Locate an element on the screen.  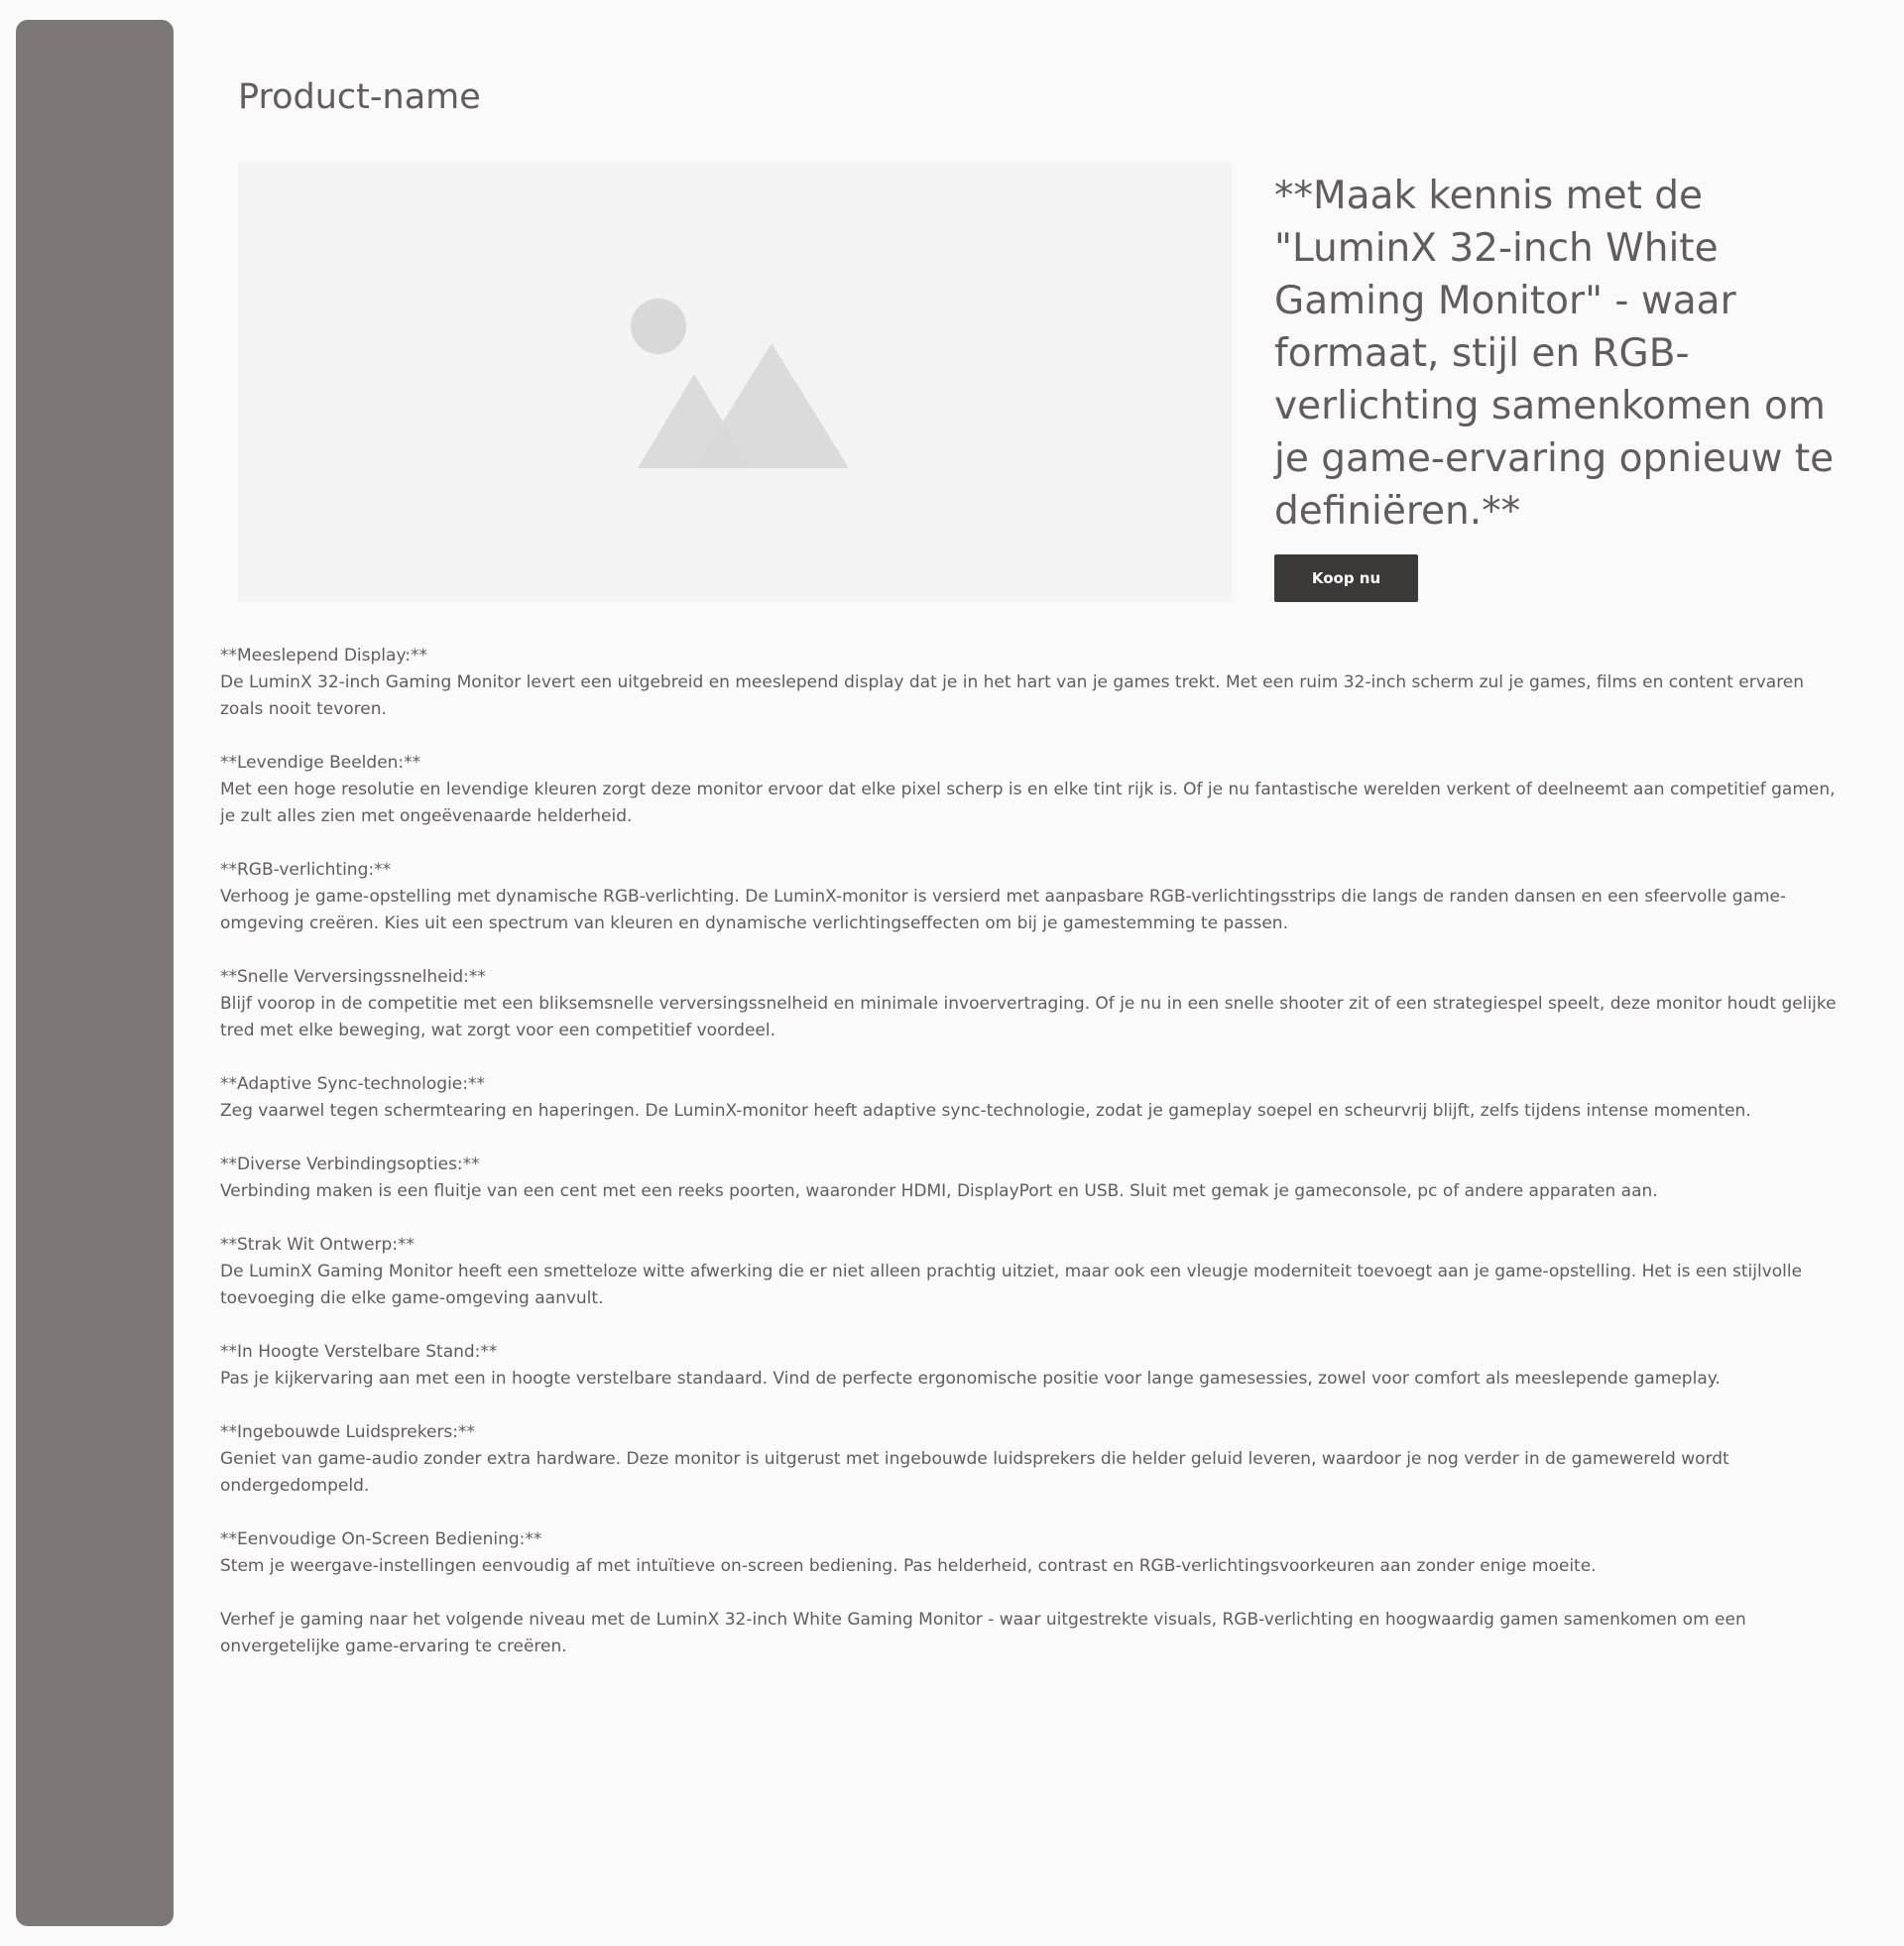
feature-heading: **Snelle Verversingssnelheid:** is located at coordinates (353, 977).